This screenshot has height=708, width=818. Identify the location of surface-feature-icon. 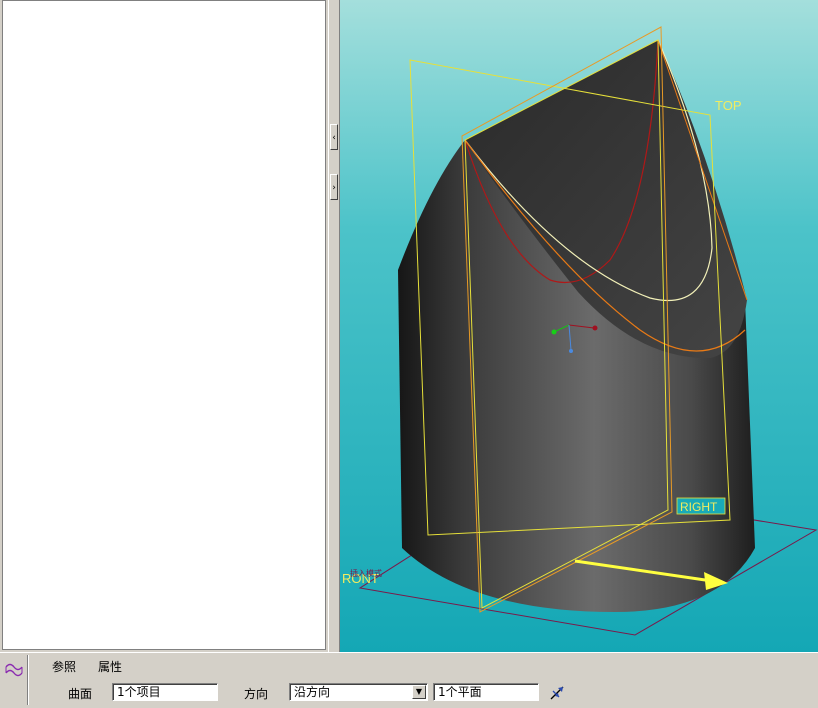
(14, 670).